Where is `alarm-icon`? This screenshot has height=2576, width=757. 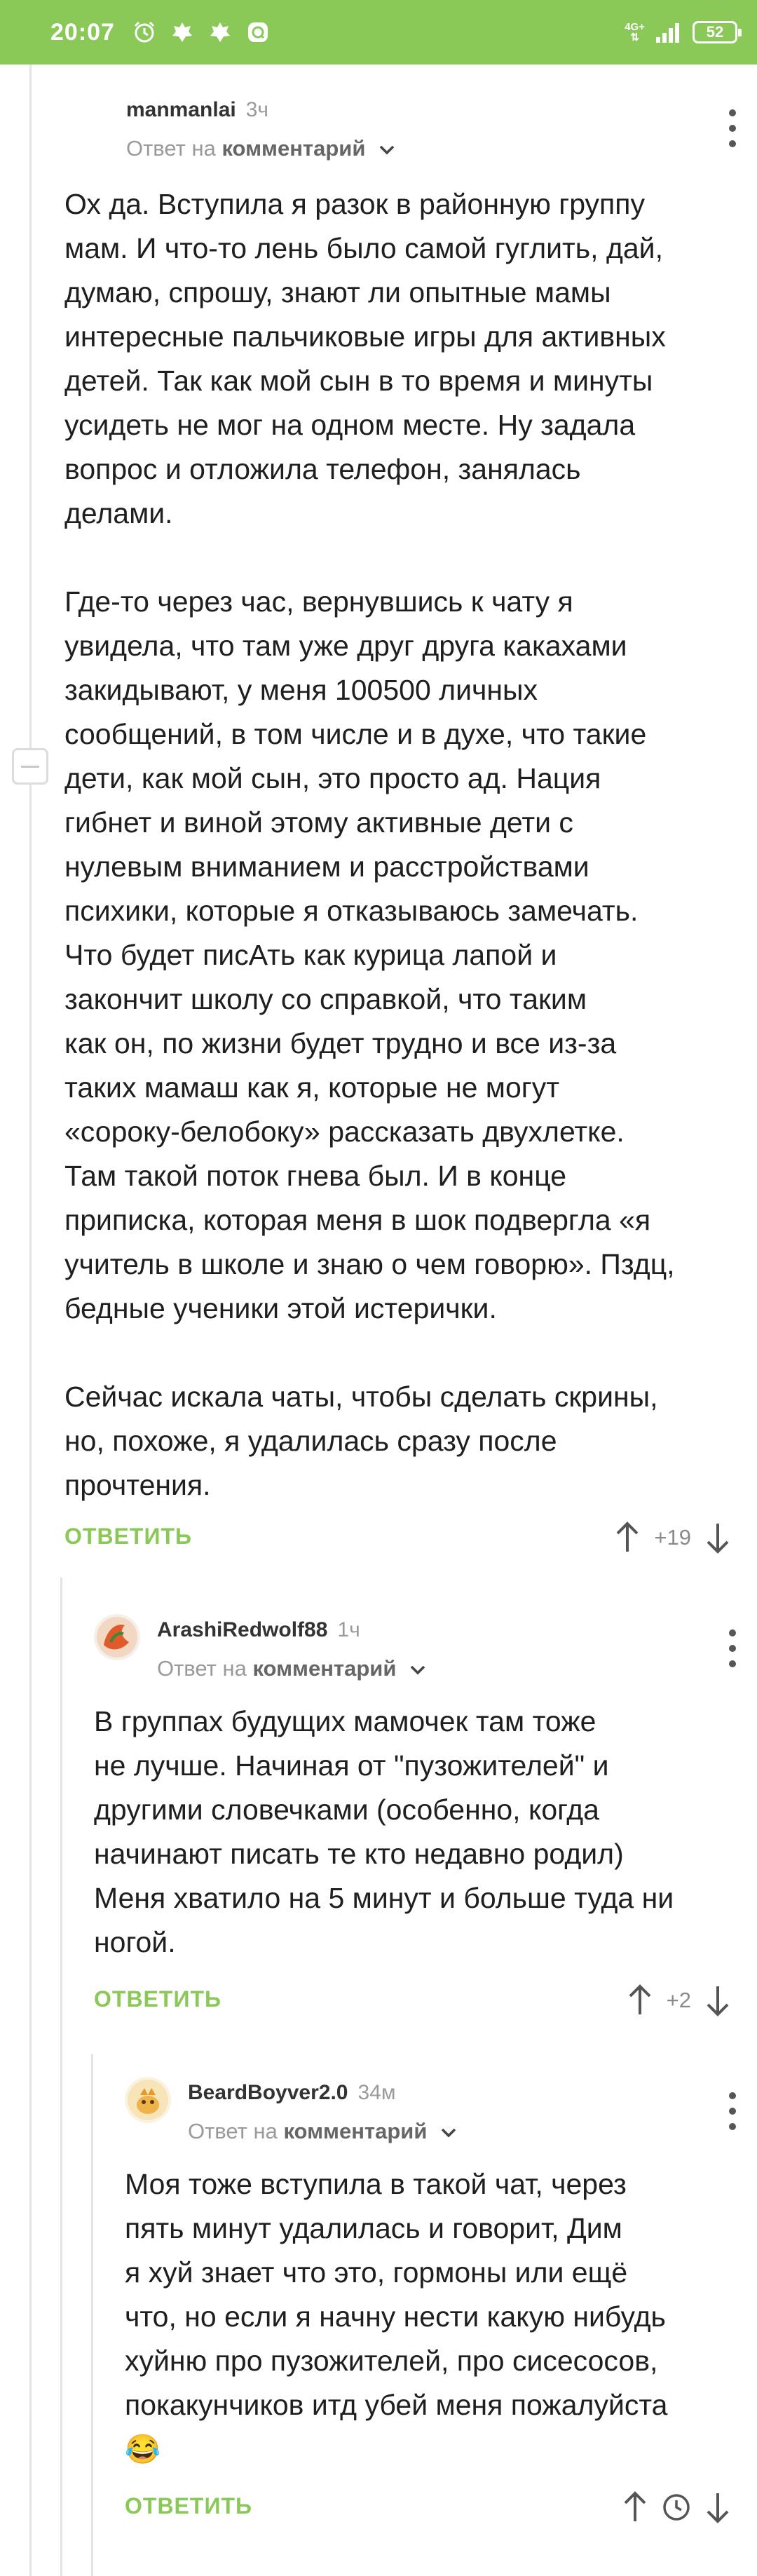 alarm-icon is located at coordinates (144, 32).